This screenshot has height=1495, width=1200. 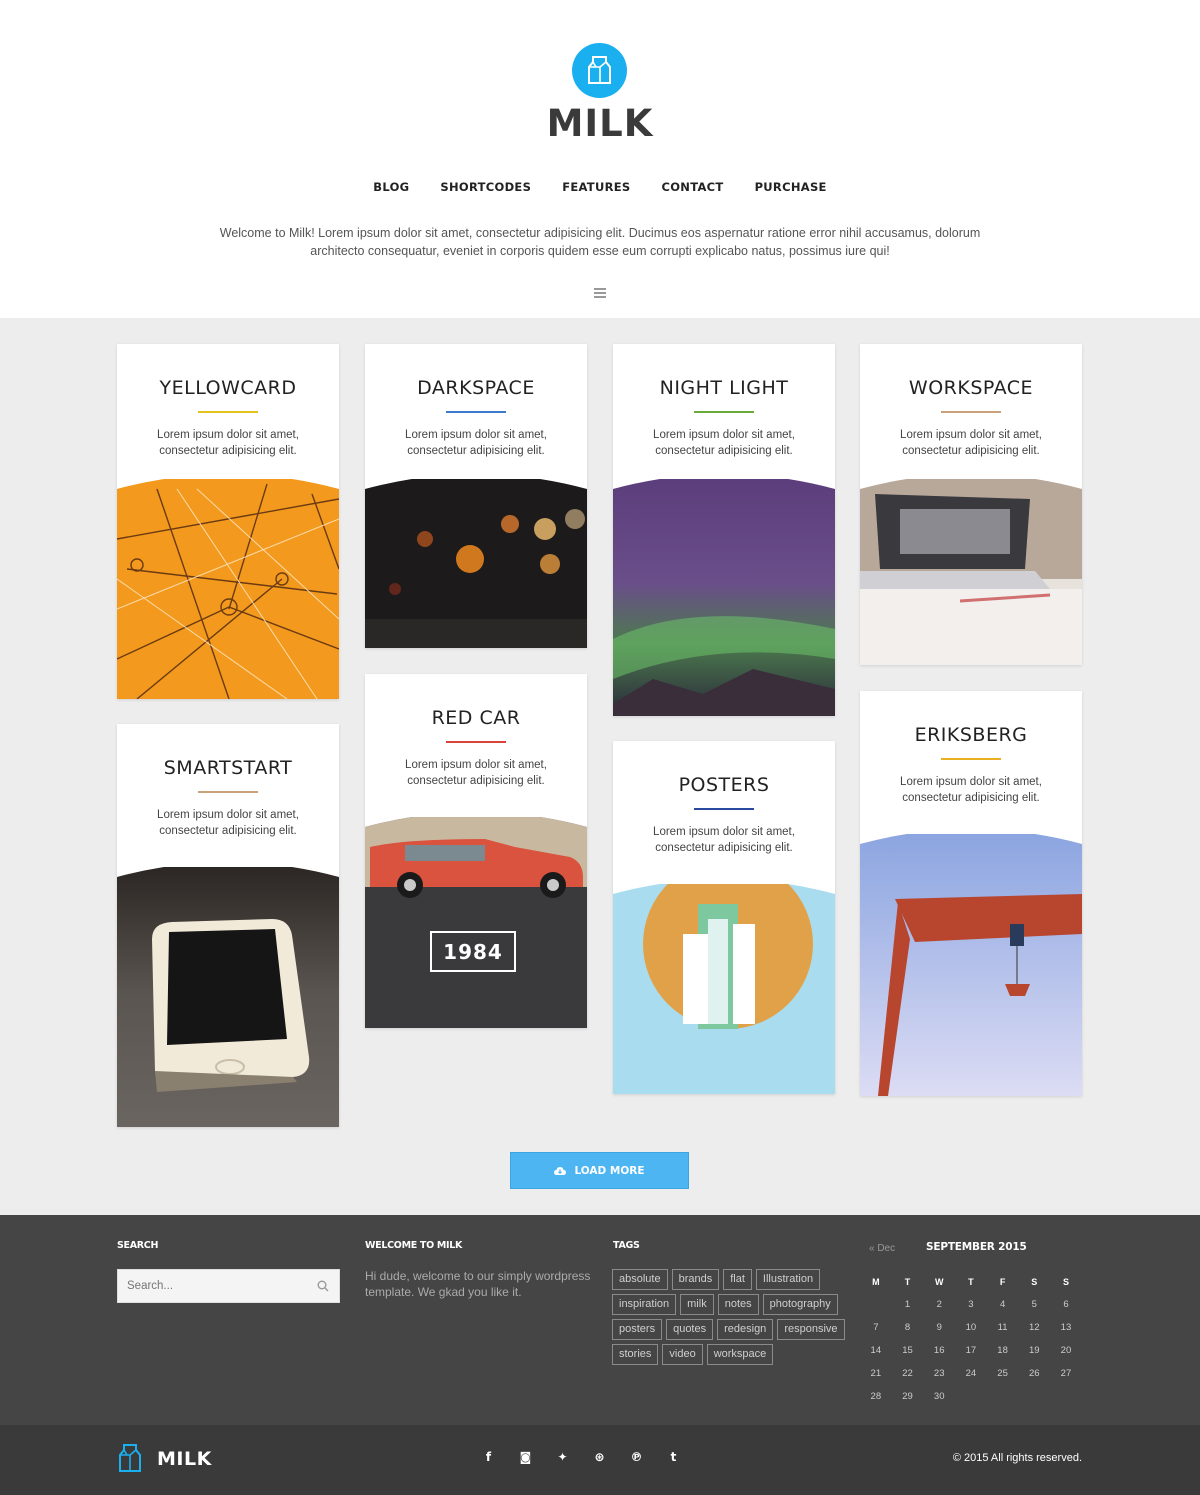 What do you see at coordinates (184, 1459) in the screenshot?
I see `footer-brand-name: MILK` at bounding box center [184, 1459].